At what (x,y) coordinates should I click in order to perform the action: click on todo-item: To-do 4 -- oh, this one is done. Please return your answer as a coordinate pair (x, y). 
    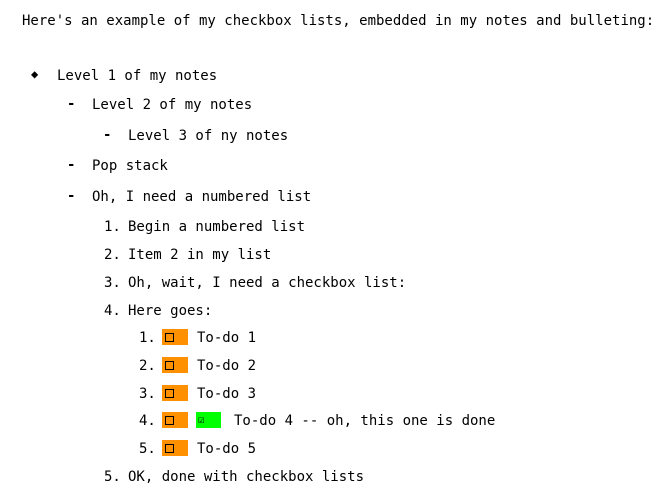
    Looking at the image, I should click on (365, 421).